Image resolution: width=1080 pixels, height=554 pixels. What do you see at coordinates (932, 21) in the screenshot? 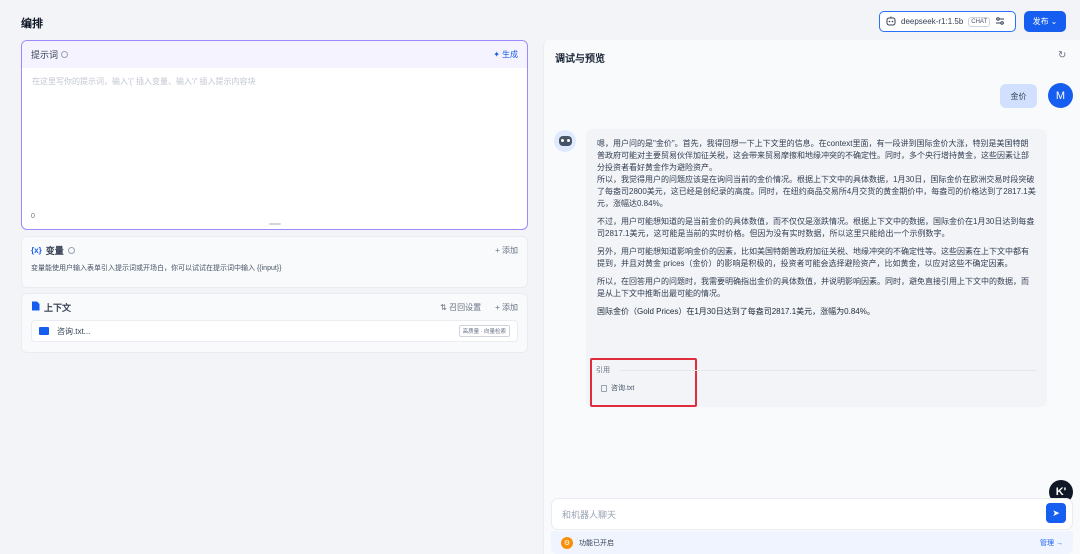
I see `model-name: deepseek-r1:1.5b` at bounding box center [932, 21].